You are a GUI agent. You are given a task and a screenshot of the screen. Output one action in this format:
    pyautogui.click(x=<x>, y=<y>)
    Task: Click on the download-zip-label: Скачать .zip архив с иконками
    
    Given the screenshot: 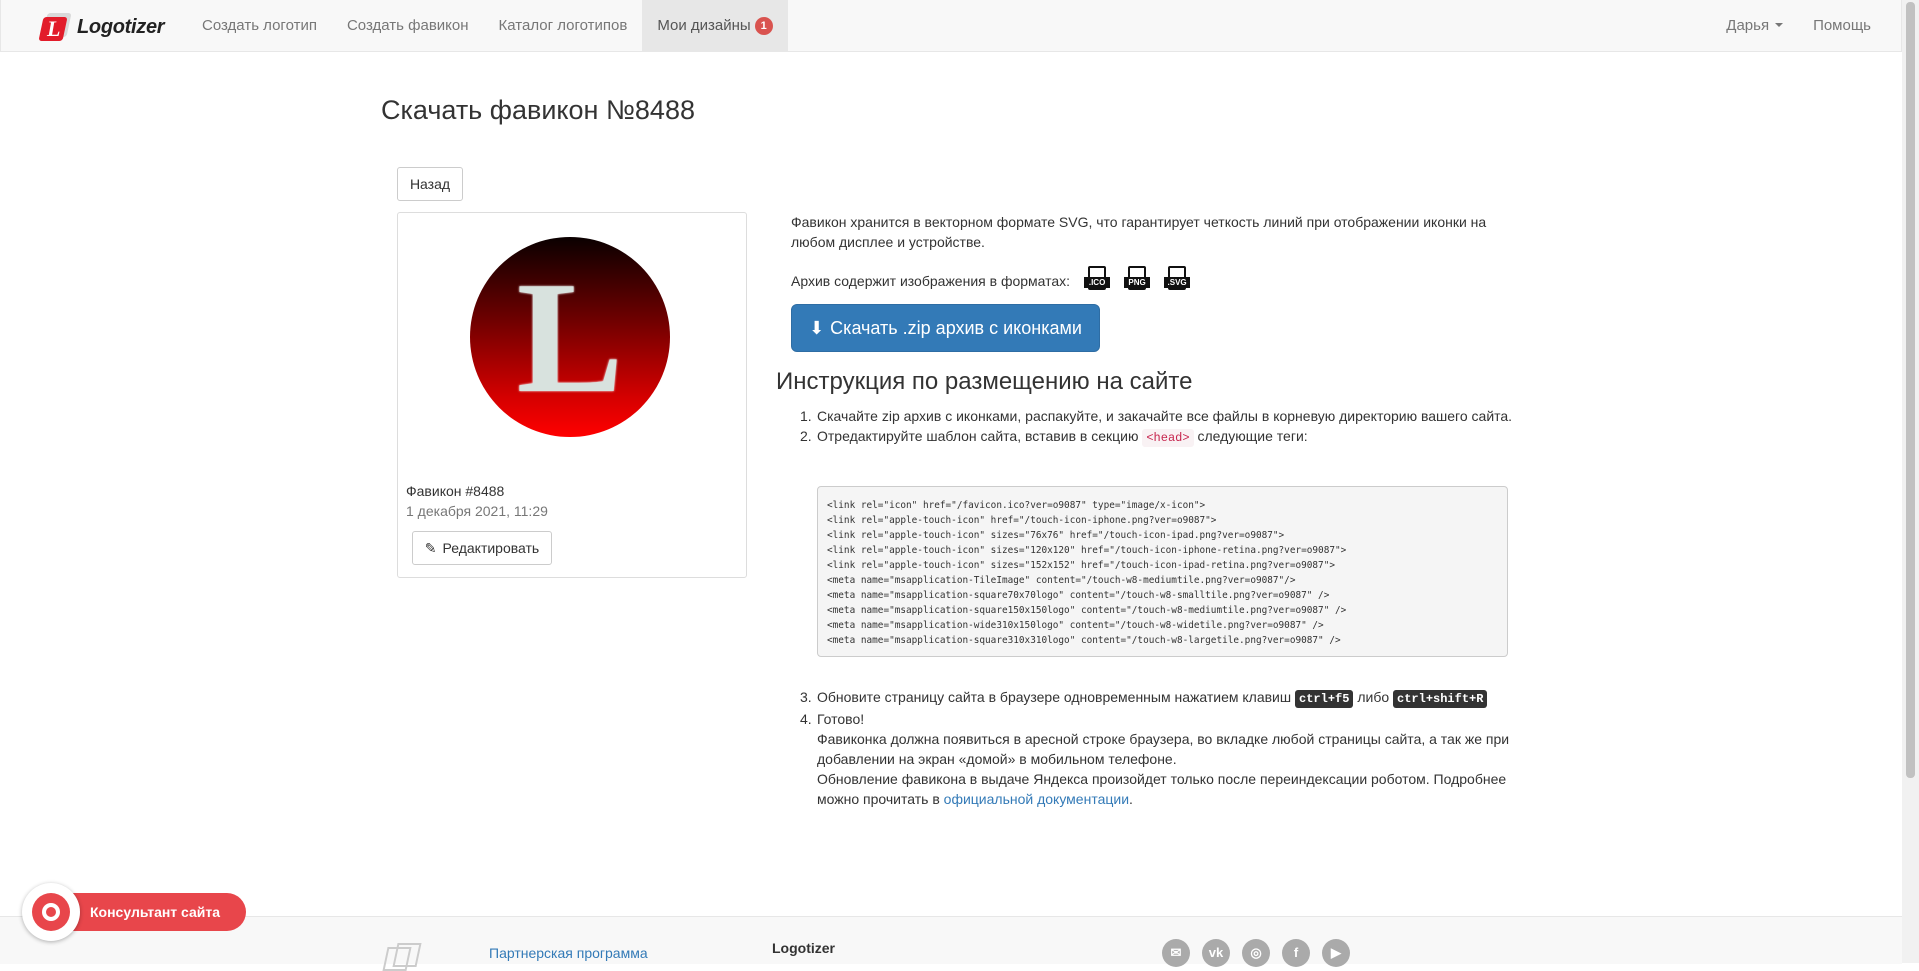 What is the action you would take?
    pyautogui.click(x=956, y=328)
    